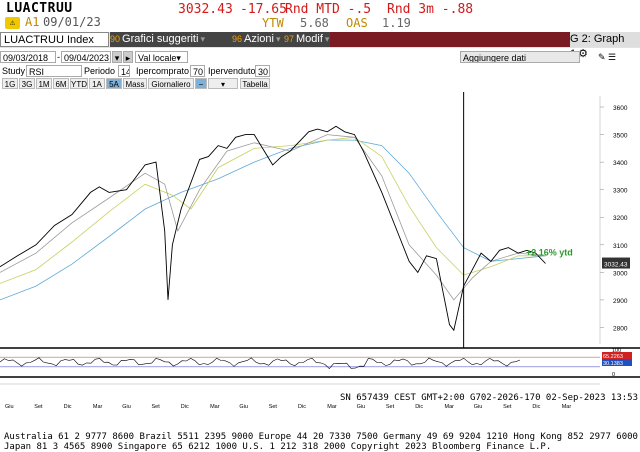 The height and width of the screenshot is (452, 640). I want to click on oversold-field: 30, so click(262, 71).